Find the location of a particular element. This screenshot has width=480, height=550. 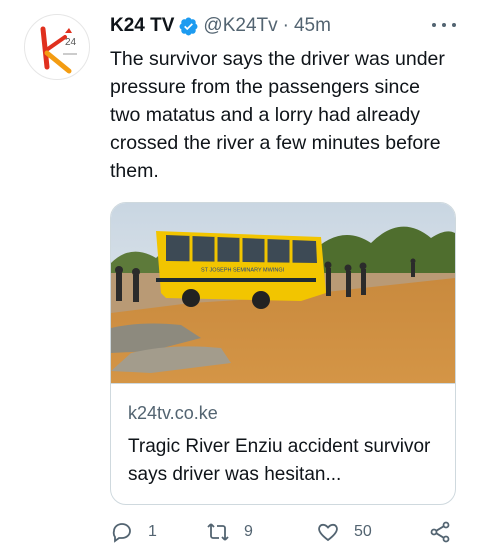

svg-text: 24 is located at coordinates (71, 42).